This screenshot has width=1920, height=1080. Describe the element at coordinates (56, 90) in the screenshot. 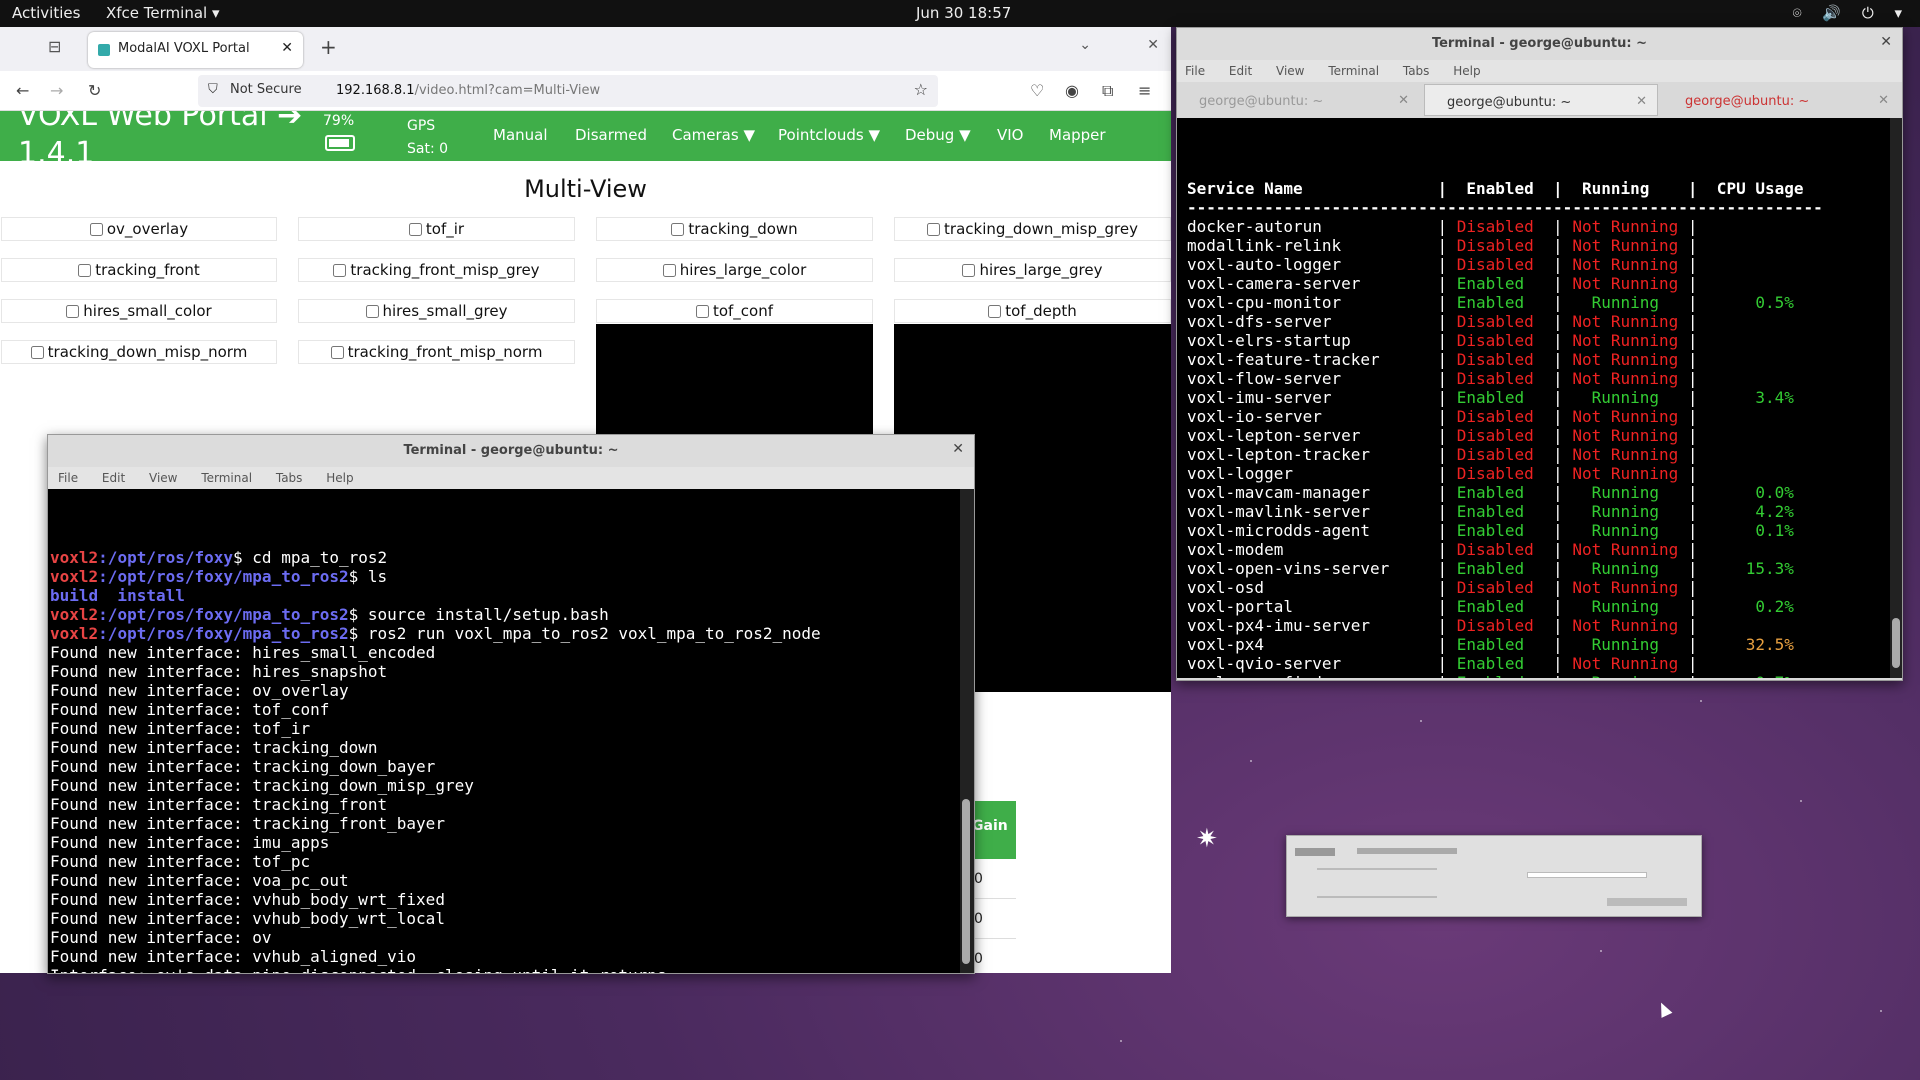

I see `forward-icon: →` at that location.